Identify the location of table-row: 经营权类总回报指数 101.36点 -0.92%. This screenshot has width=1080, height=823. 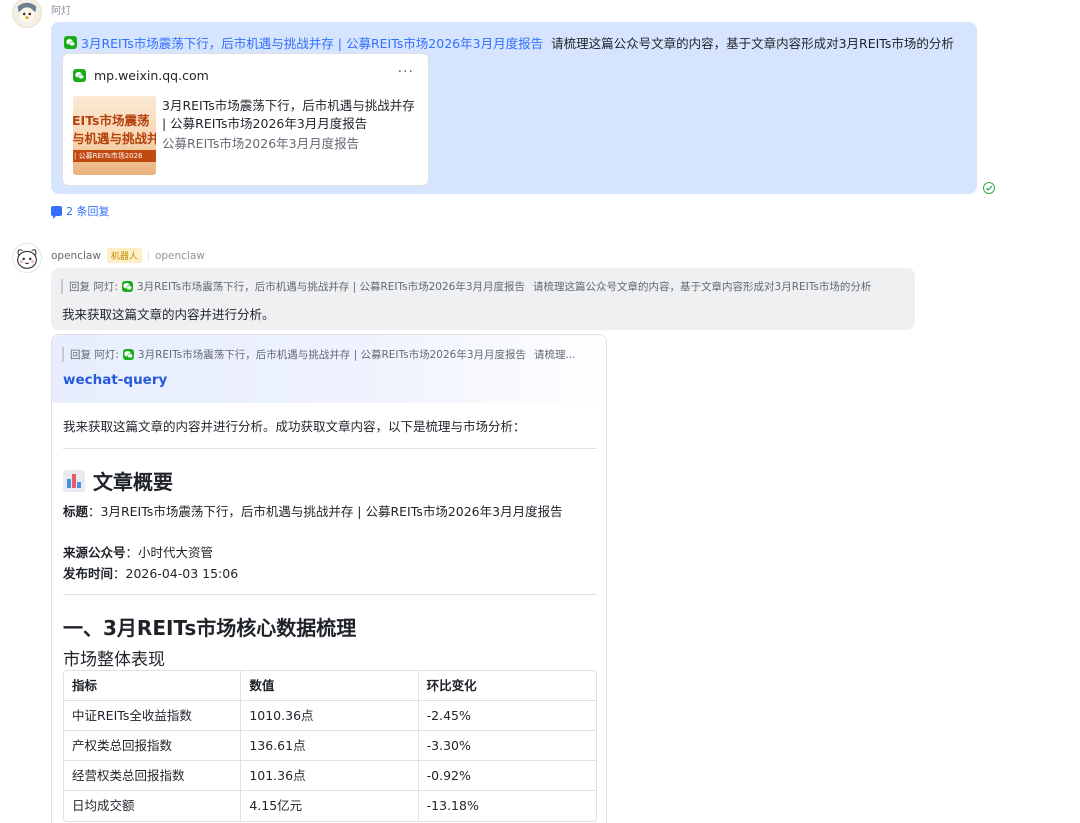
(330, 776).